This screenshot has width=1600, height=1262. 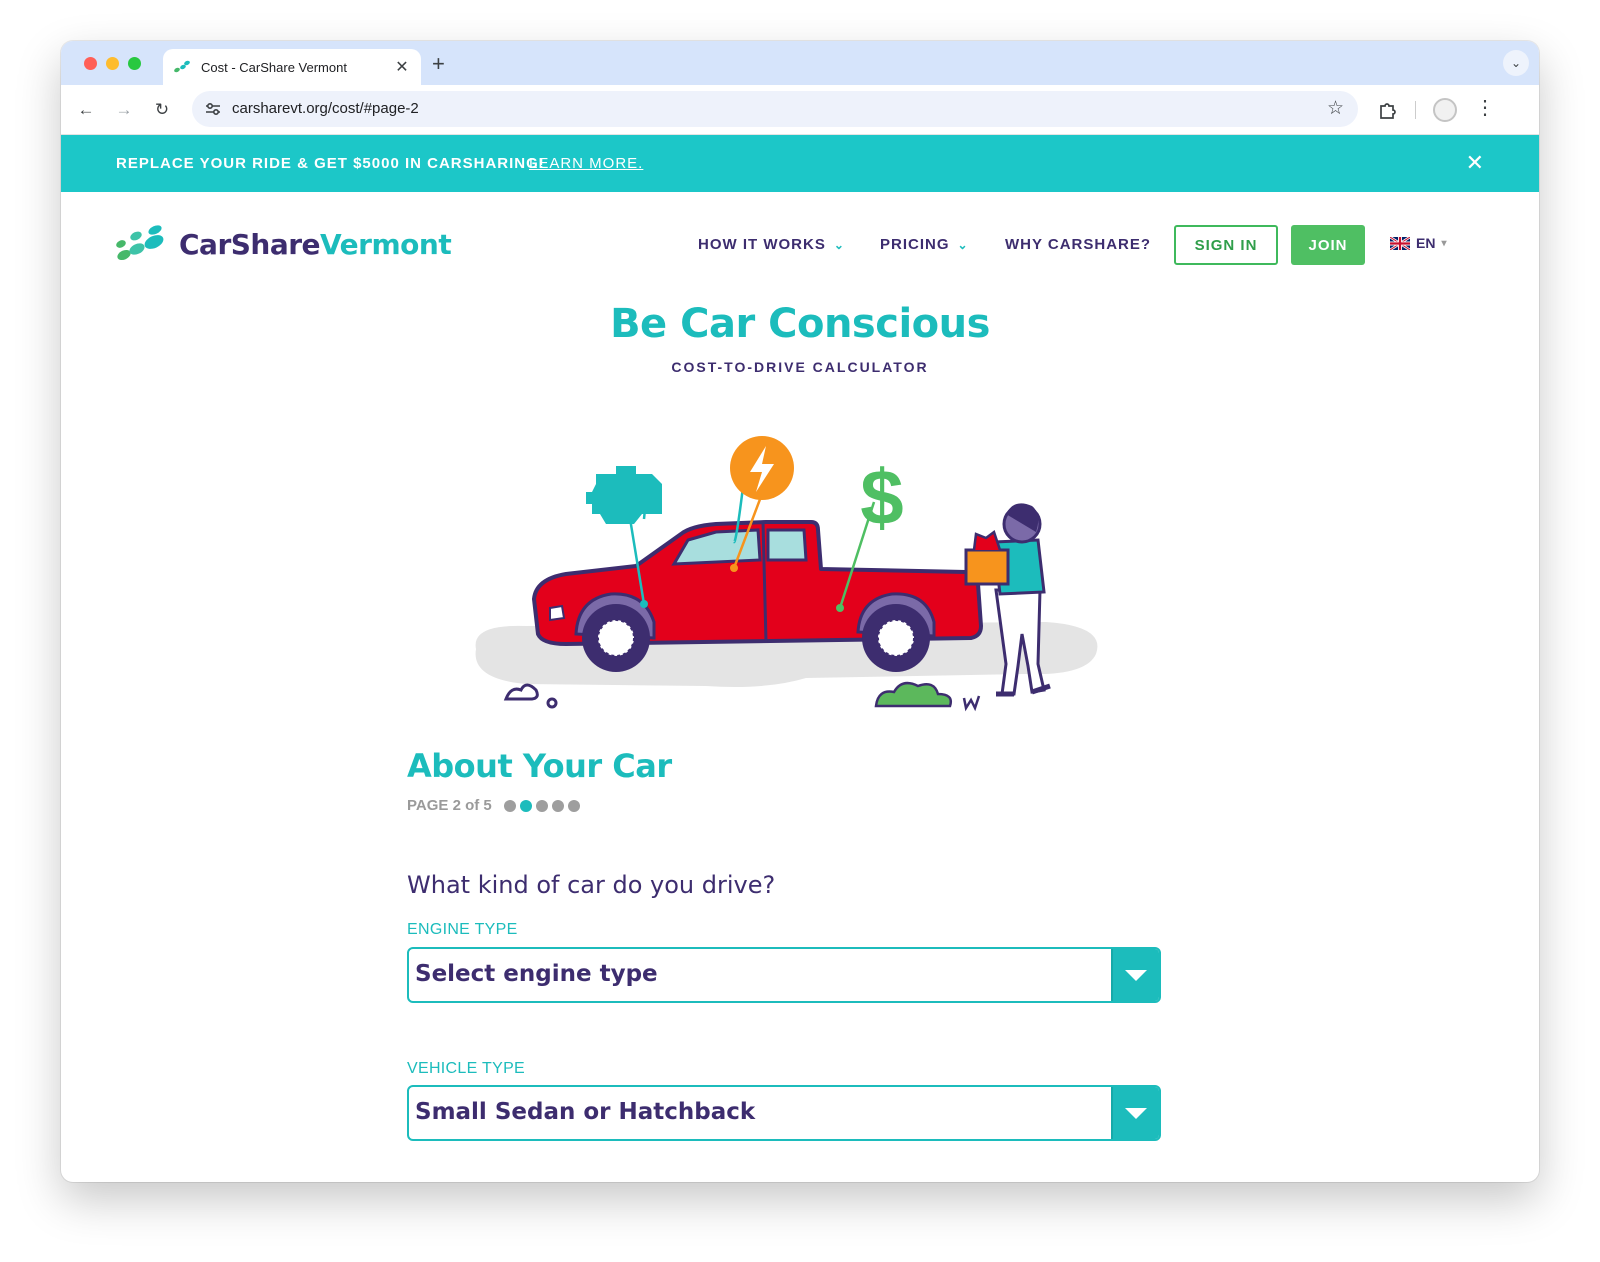 What do you see at coordinates (274, 67) in the screenshot?
I see `tab-title: Cost - CarShare Vermont` at bounding box center [274, 67].